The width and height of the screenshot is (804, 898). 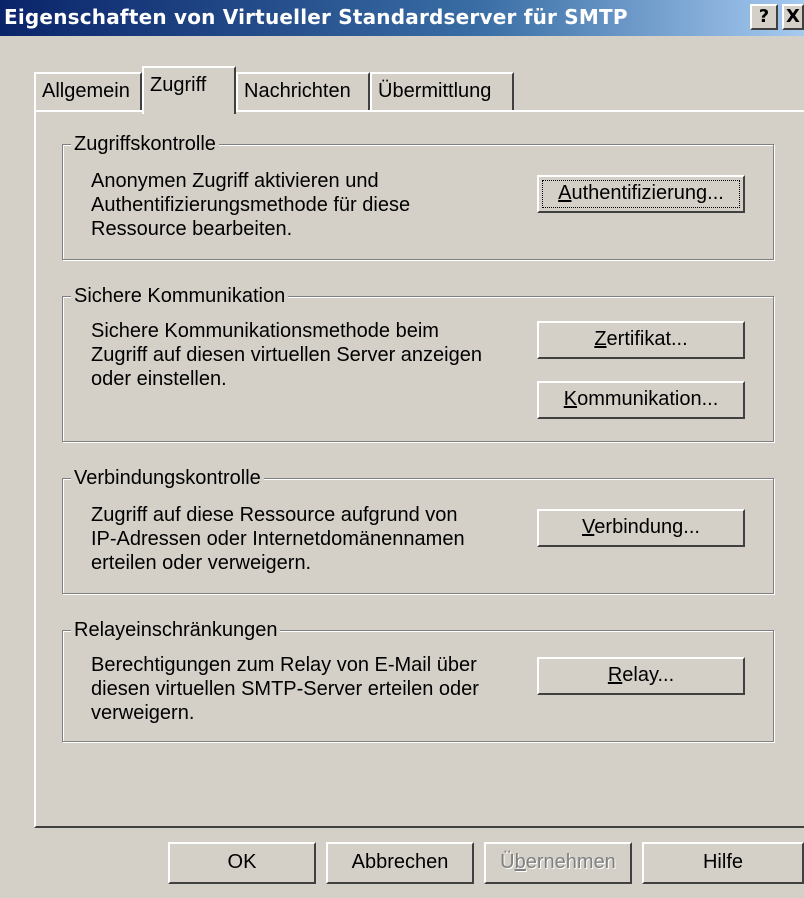 What do you see at coordinates (600, 339) in the screenshot?
I see `accelerator-key: Z` at bounding box center [600, 339].